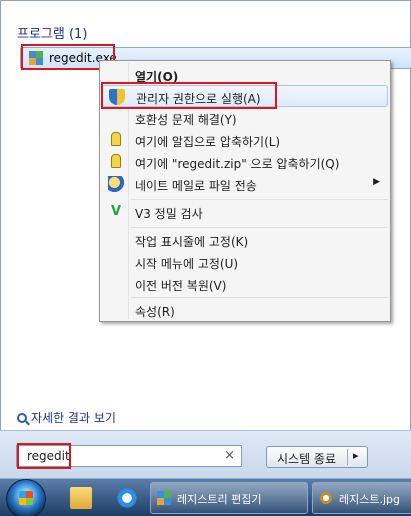 The width and height of the screenshot is (411, 516). I want to click on see-more-results-link: 자세한 결과 보기, so click(66, 417).